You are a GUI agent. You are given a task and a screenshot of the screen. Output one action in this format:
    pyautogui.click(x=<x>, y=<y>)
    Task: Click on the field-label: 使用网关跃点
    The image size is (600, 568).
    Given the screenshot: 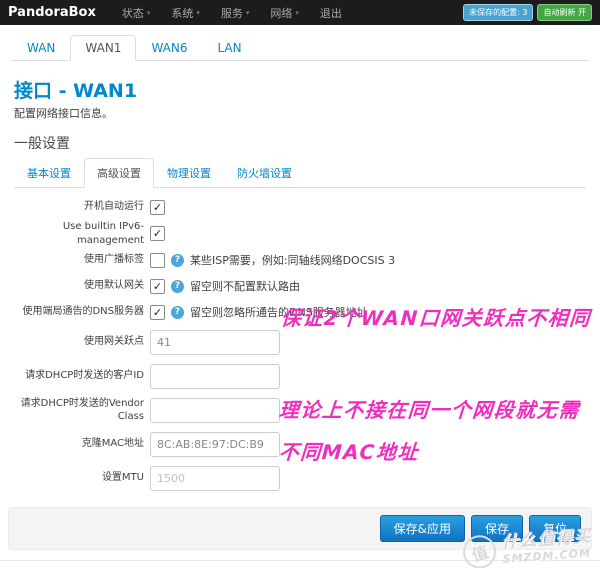 What is the action you would take?
    pyautogui.click(x=114, y=342)
    